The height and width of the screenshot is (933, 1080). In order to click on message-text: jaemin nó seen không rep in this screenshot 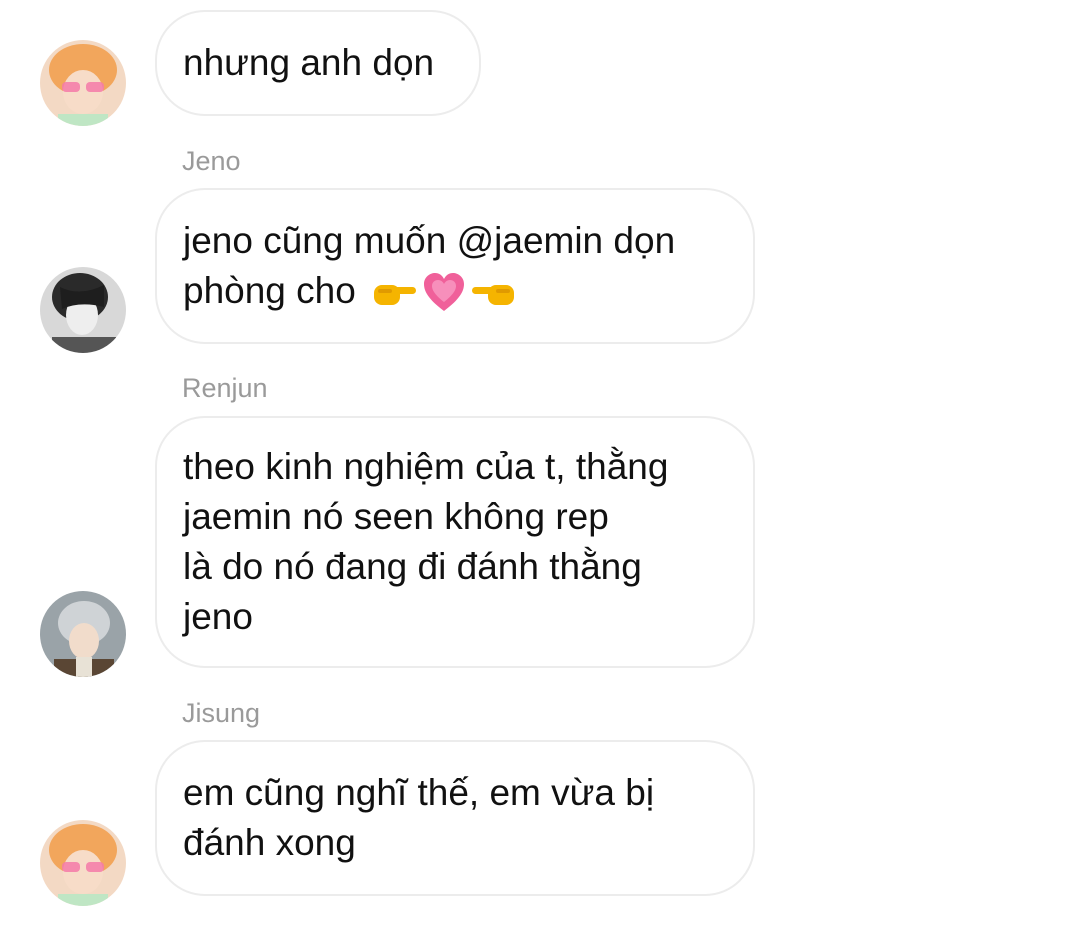, I will do `click(396, 516)`.